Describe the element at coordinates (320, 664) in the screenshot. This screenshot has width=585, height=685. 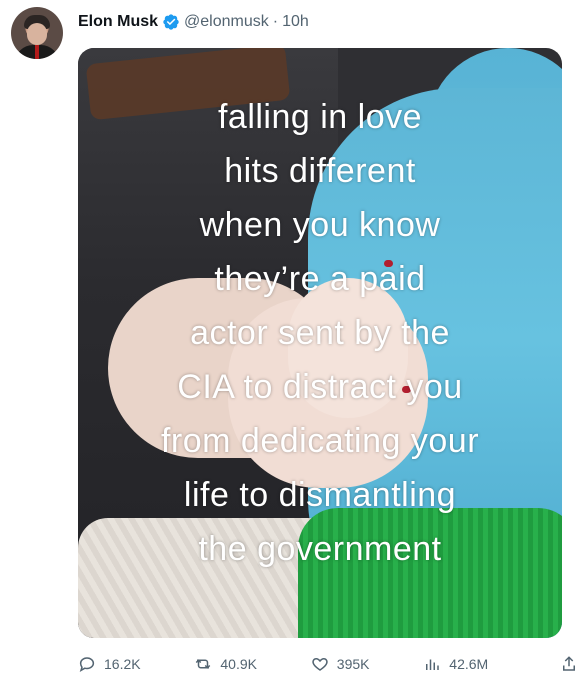
I see `heart-icon` at that location.